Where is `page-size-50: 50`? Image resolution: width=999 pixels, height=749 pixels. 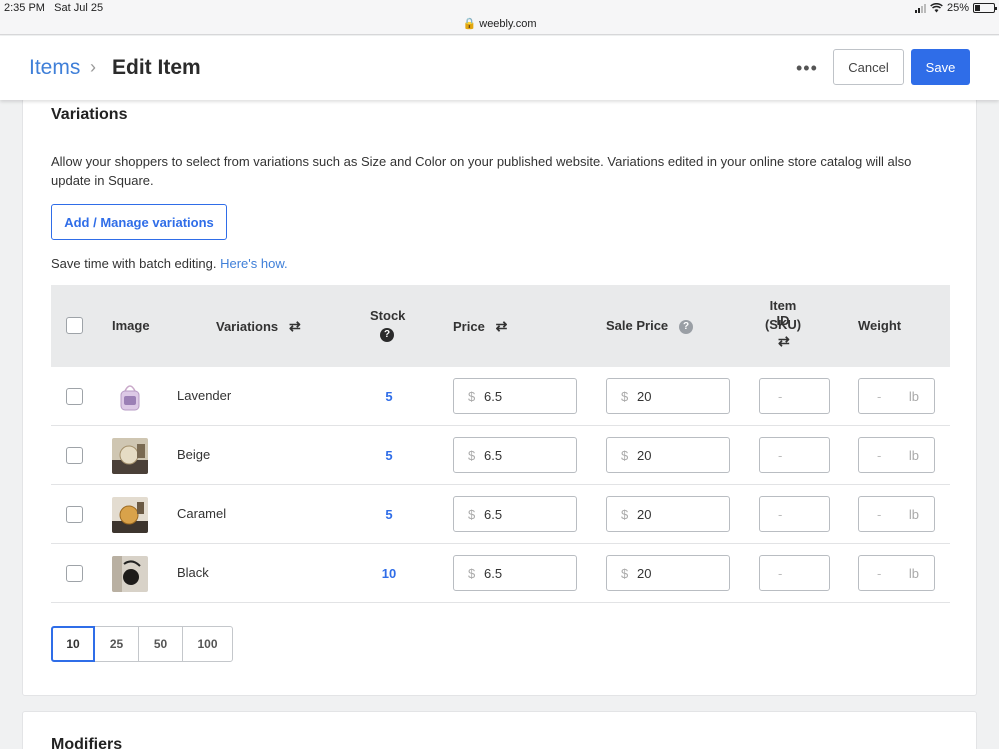
page-size-50: 50 is located at coordinates (160, 644).